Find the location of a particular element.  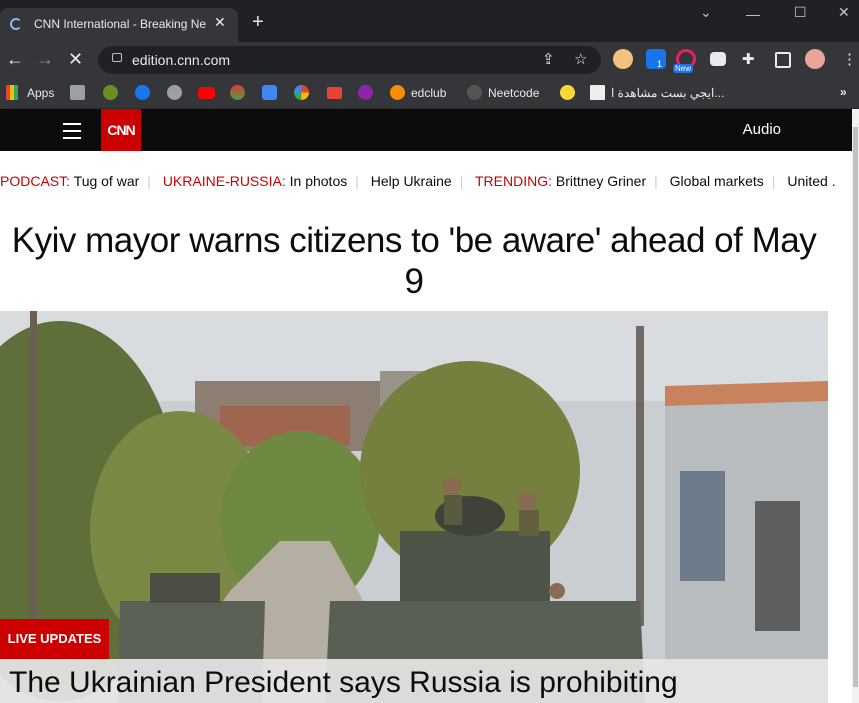

tab-title: CNN International - Breaking Ne is located at coordinates (120, 24).